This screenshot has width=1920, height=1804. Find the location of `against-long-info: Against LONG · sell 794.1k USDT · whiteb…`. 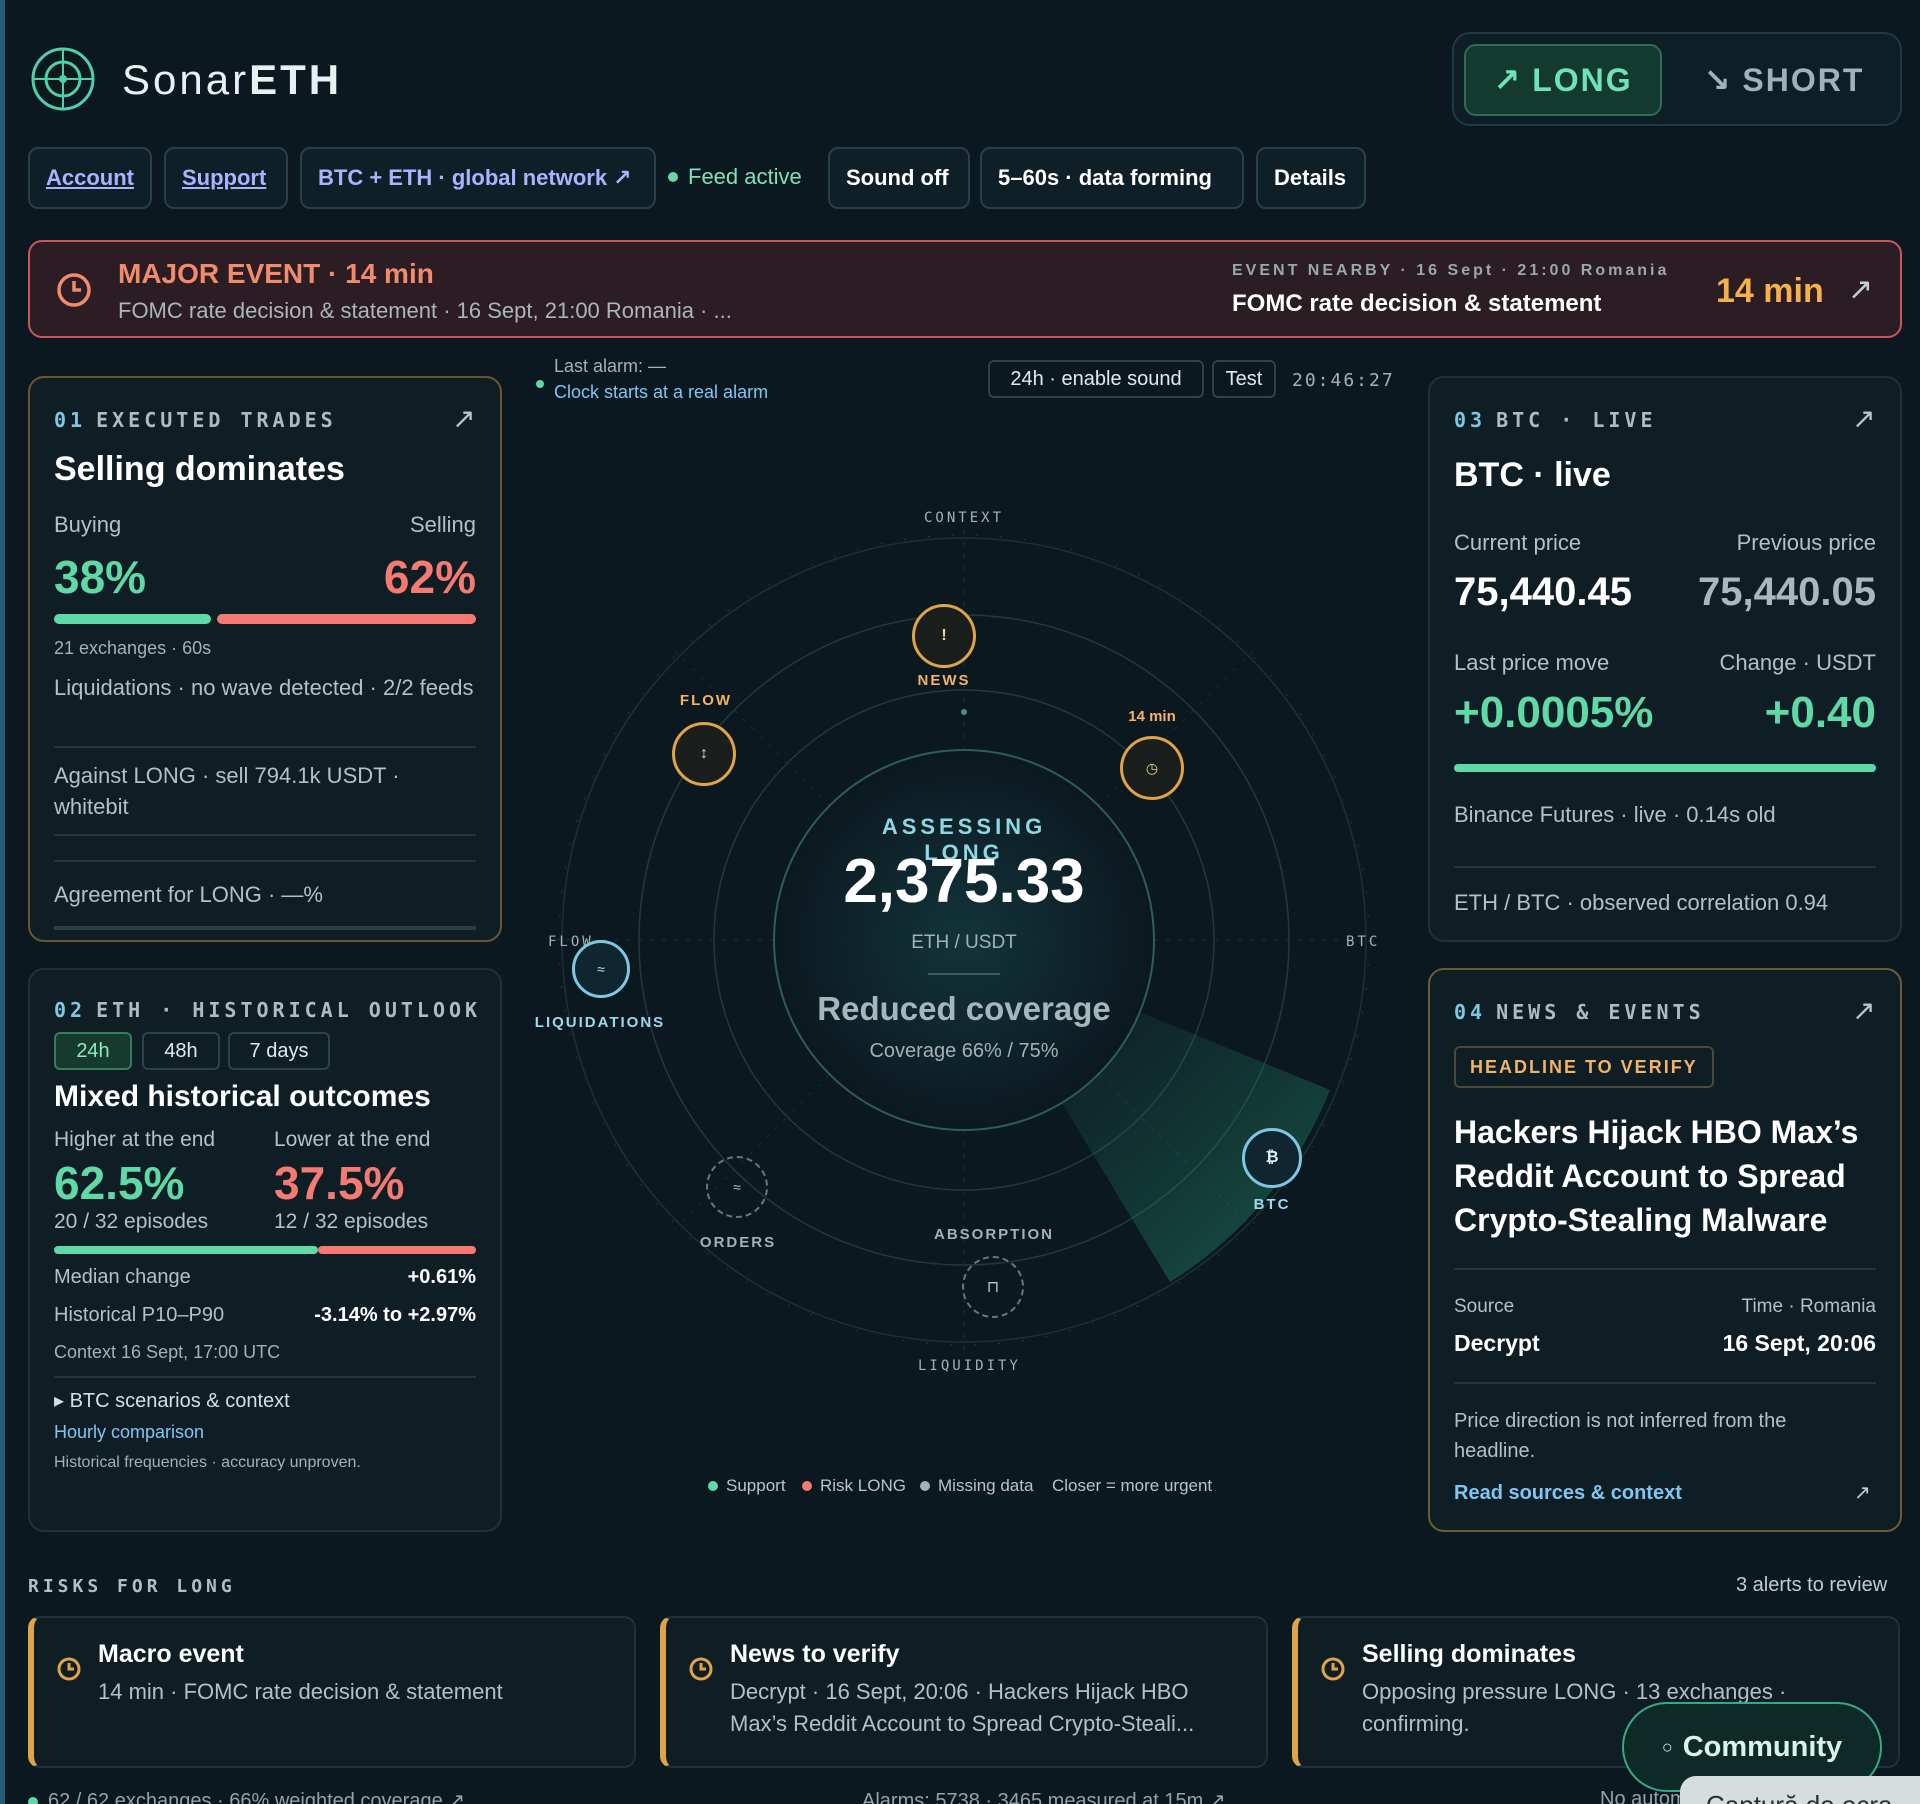

against-long-info: Against LONG · sell 794.1k USDT · whiteb… is located at coordinates (227, 791).